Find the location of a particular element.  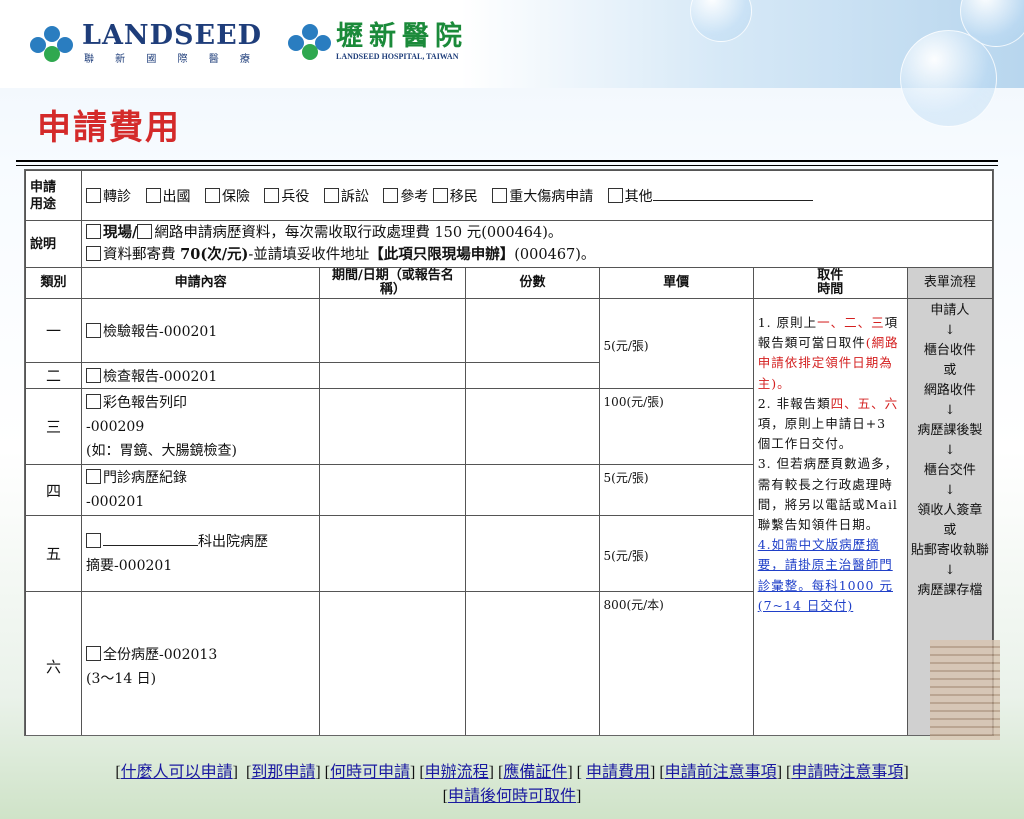

purpose-label: 申請 用途 is located at coordinates (54, 195).